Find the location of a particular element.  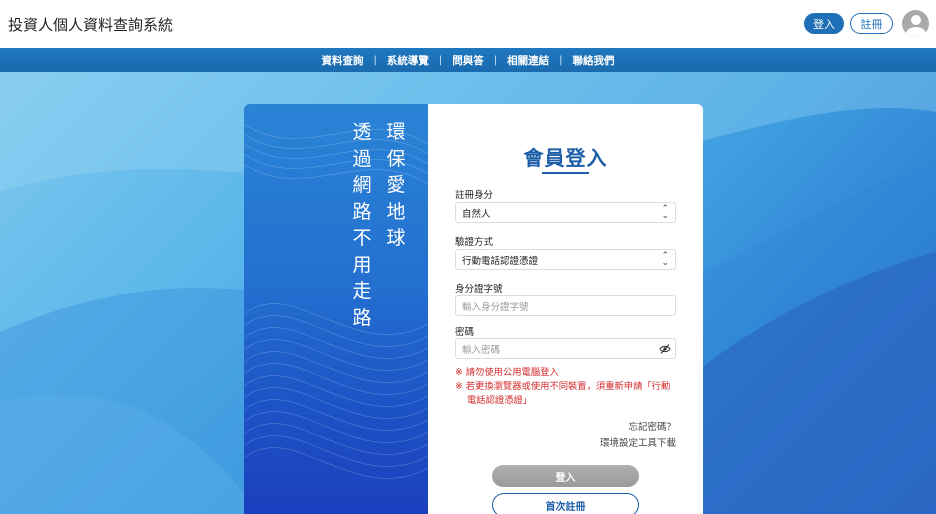

slogan-left-column: 透 過 網 路 不 用 走 路 is located at coordinates (362, 225).